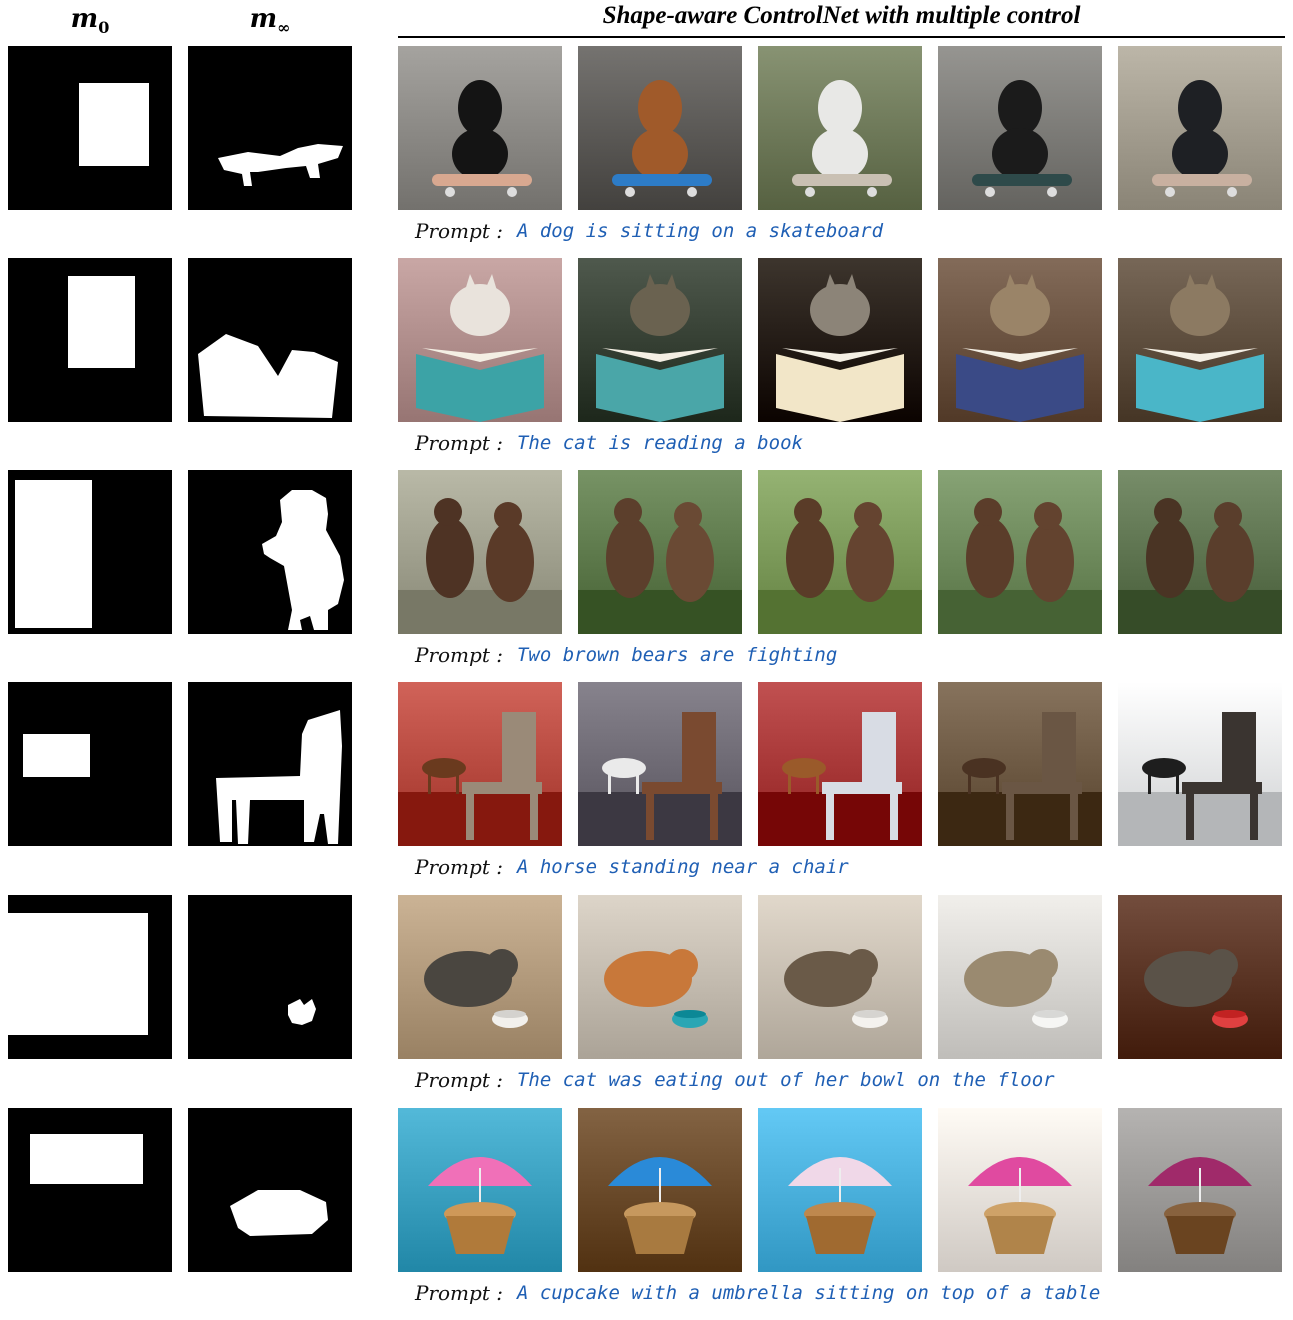 Image resolution: width=1293 pixels, height=1320 pixels. Describe the element at coordinates (84, 18) in the screenshot. I see `m0-symbol: m` at that location.